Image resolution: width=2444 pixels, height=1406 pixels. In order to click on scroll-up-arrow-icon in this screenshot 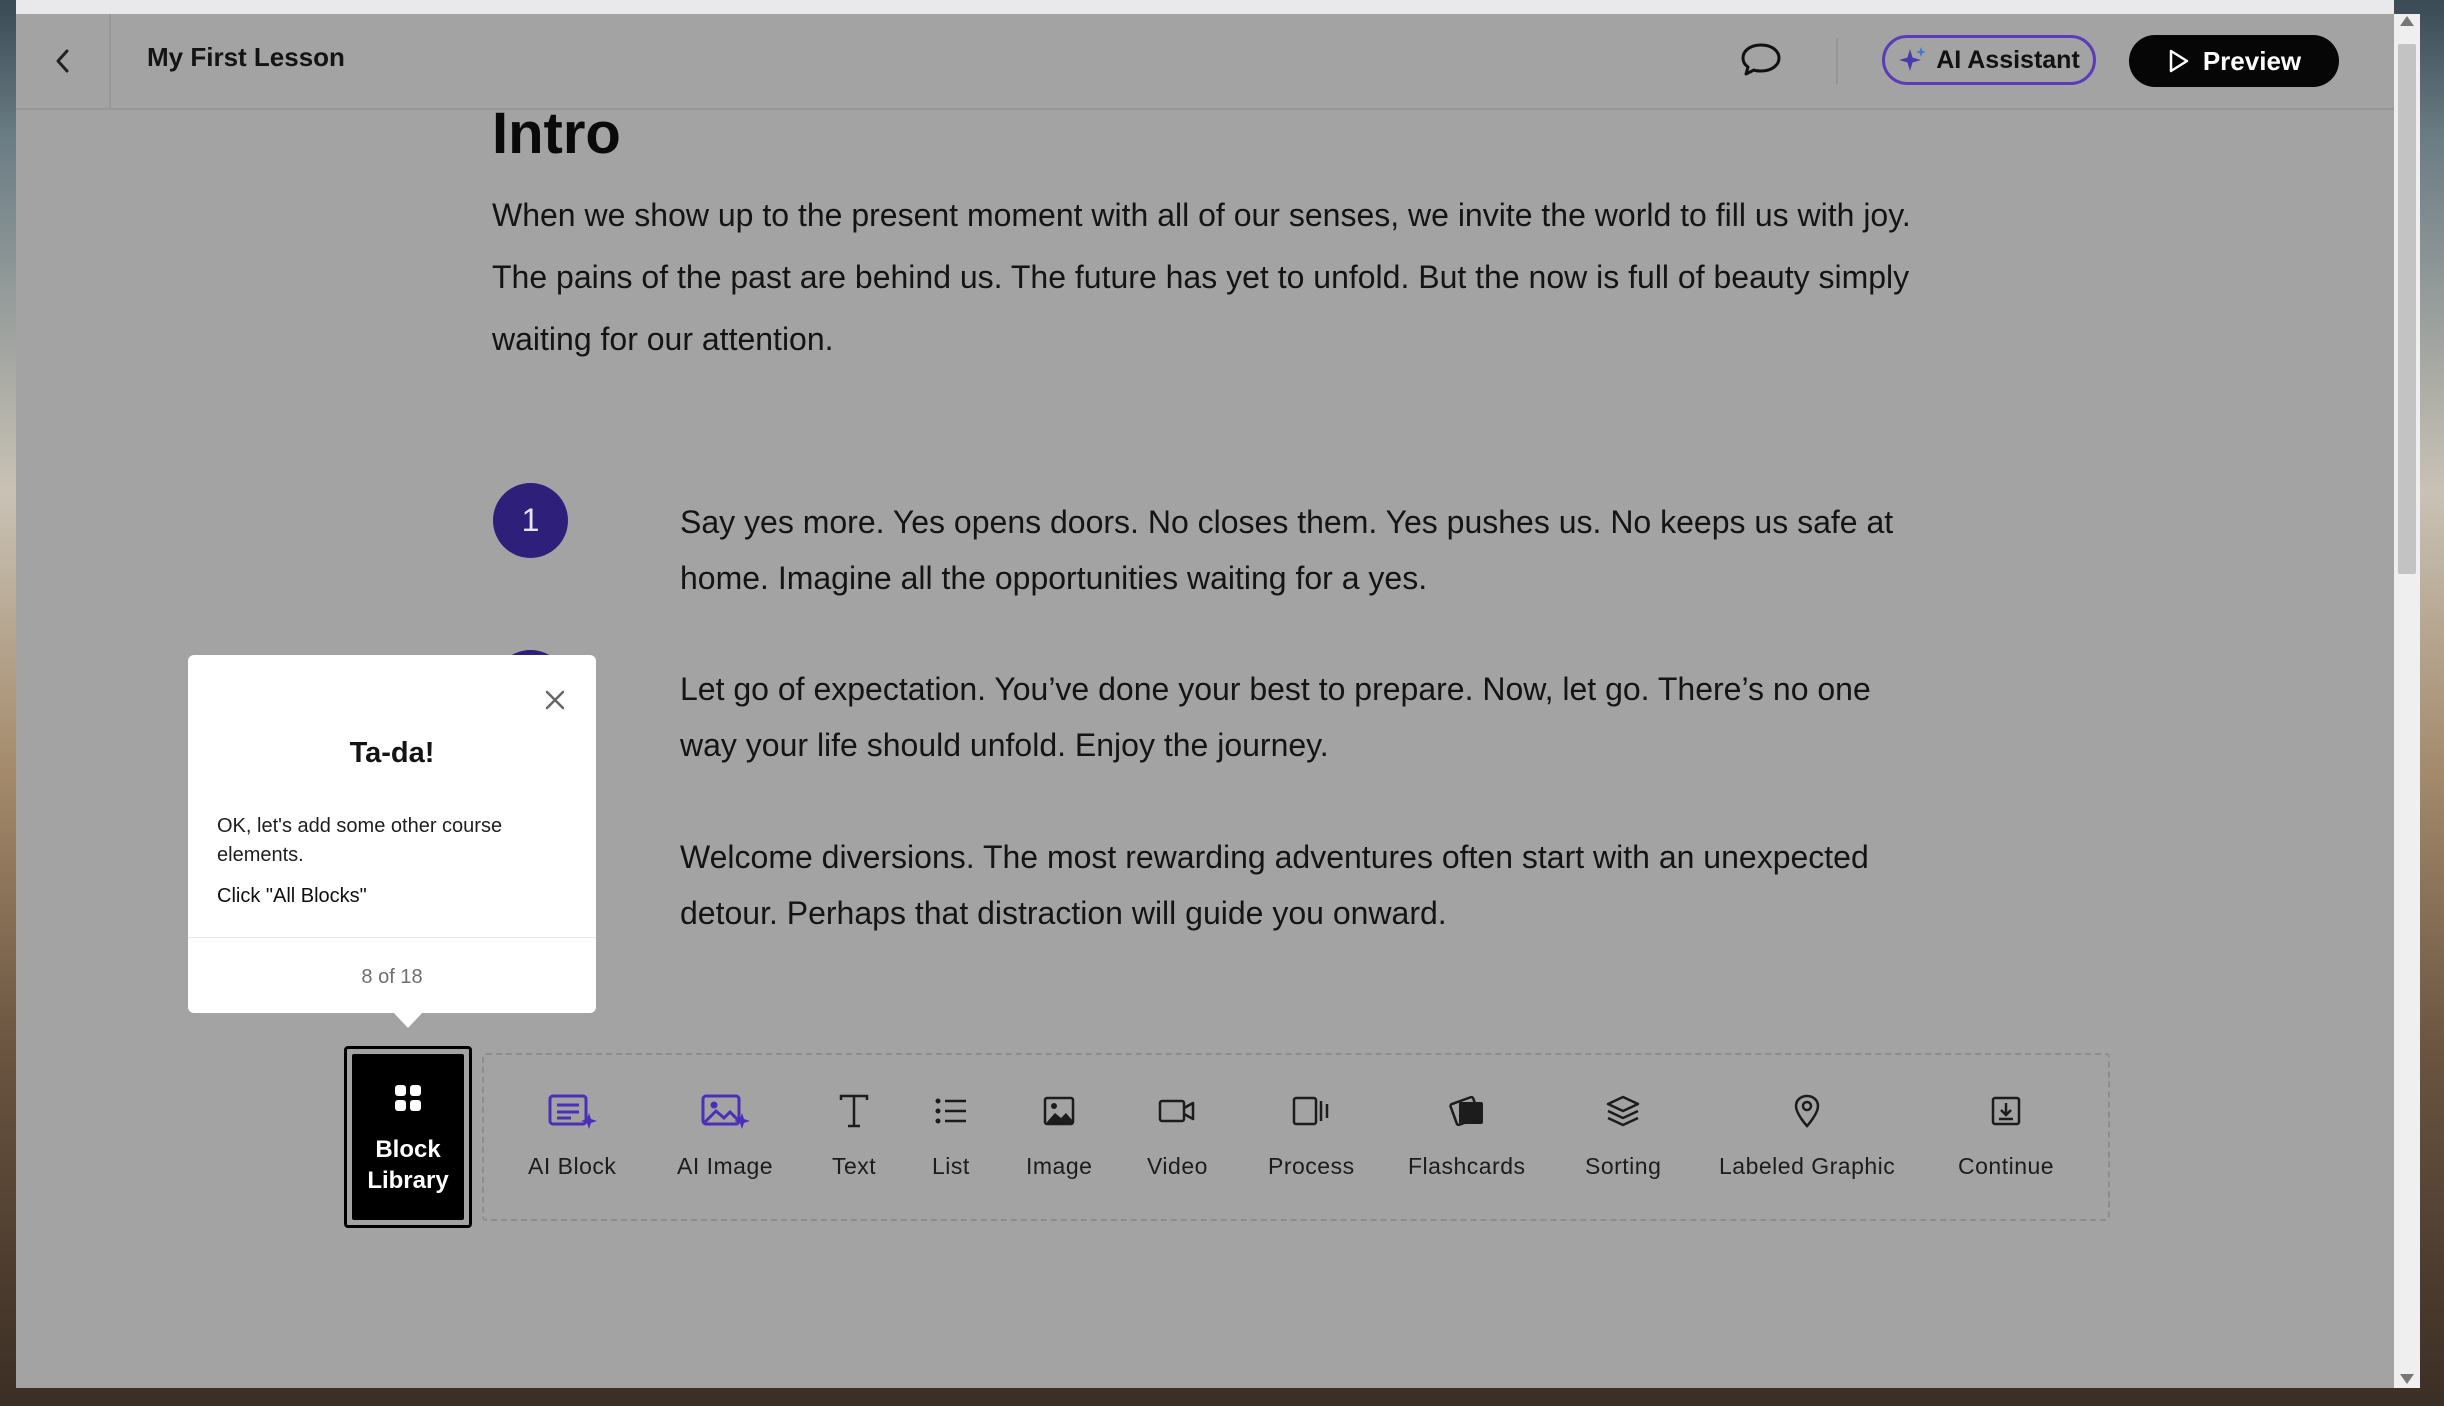, I will do `click(2407, 21)`.